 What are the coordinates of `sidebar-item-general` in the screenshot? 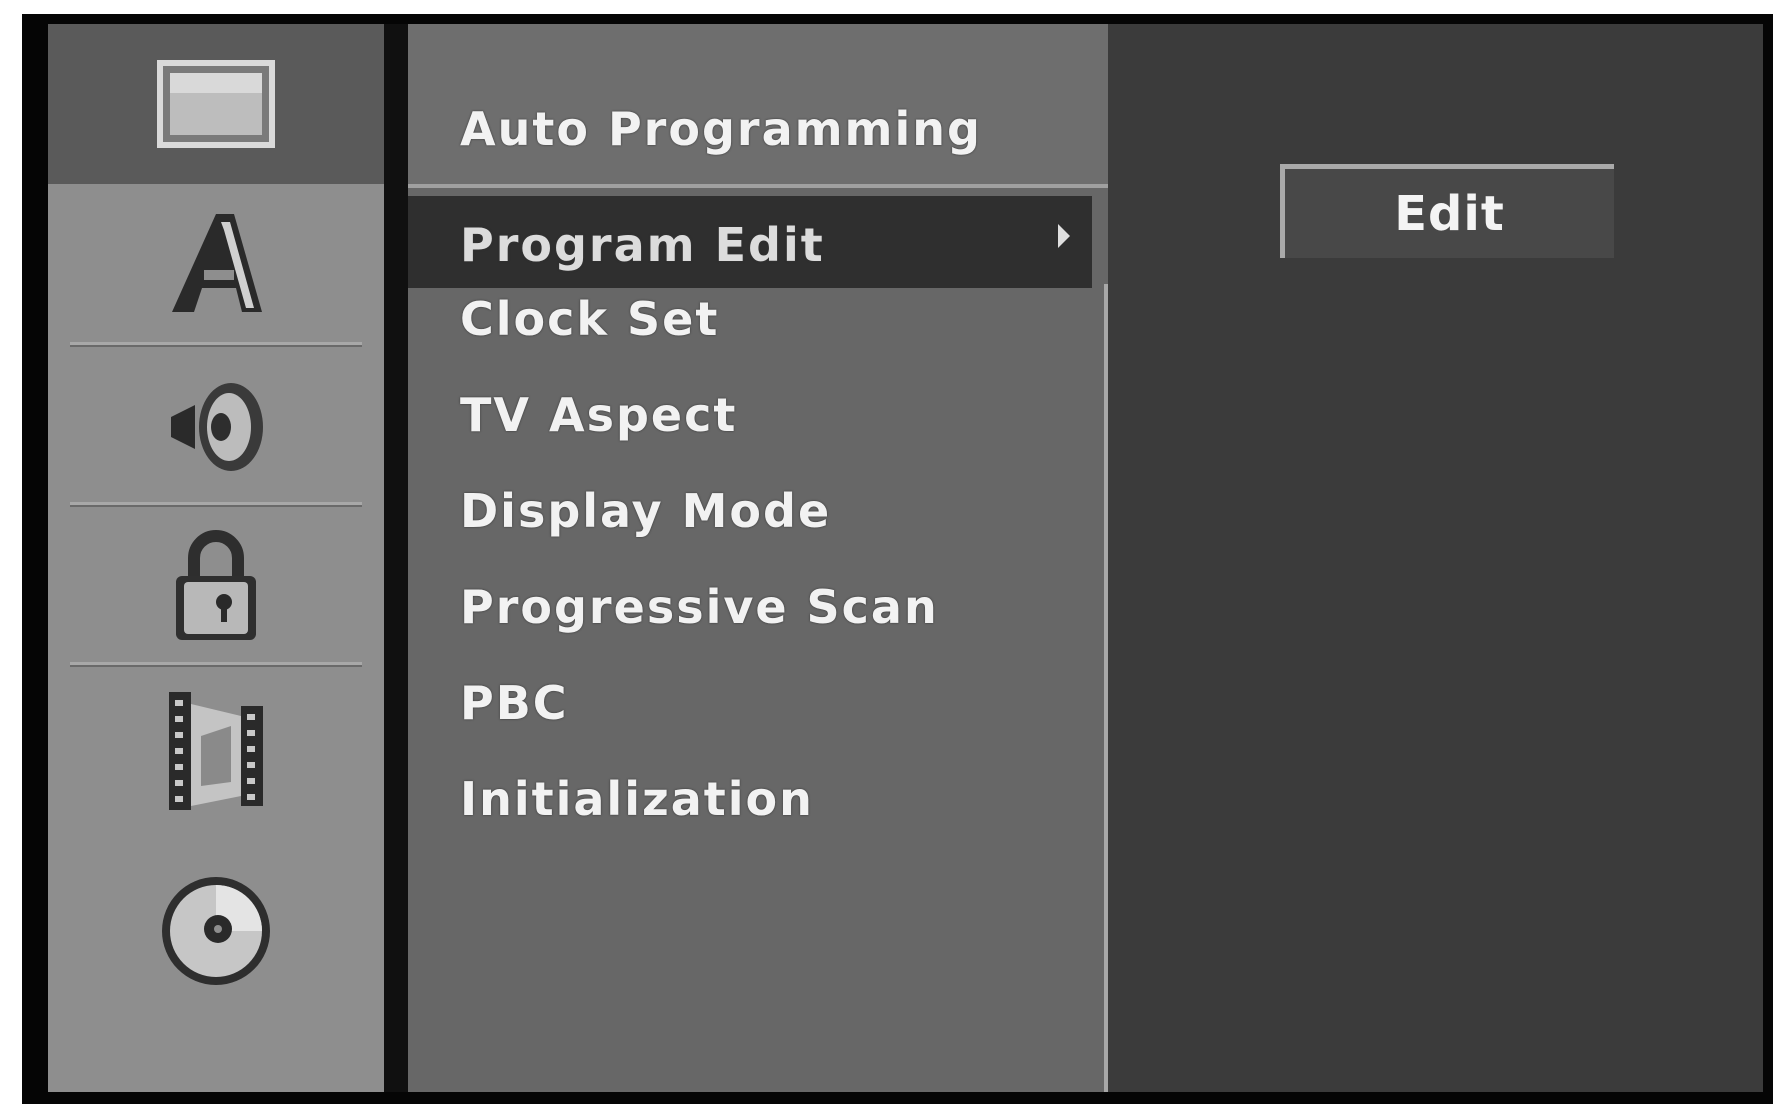 It's located at (216, 104).